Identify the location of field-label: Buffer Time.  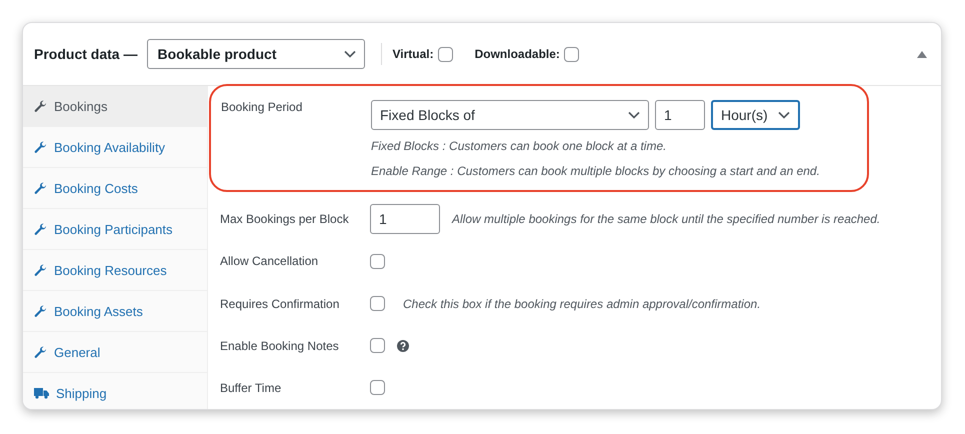
(251, 387).